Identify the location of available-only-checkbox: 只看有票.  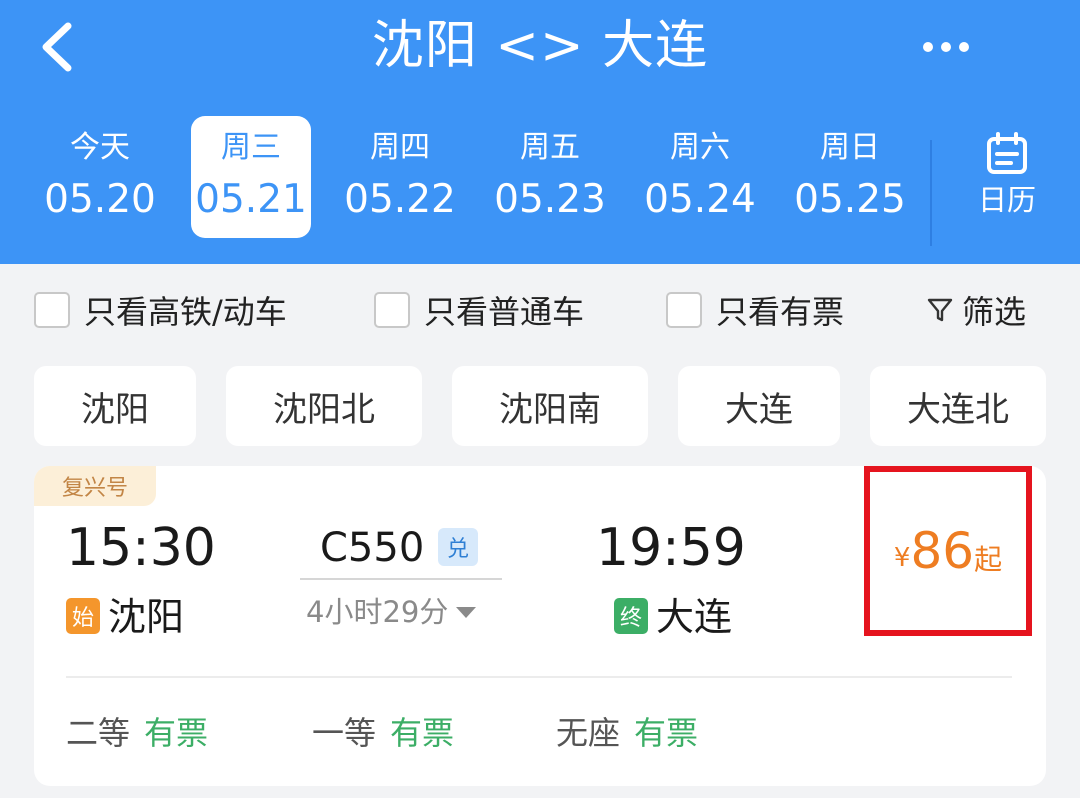
(755, 310).